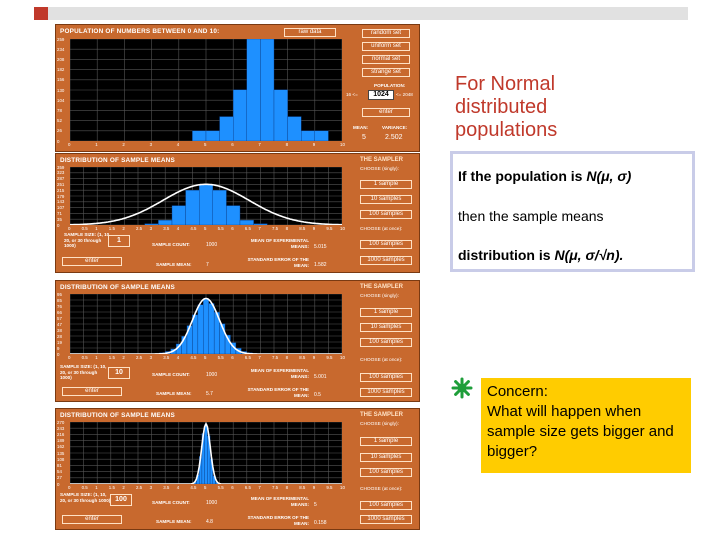  What do you see at coordinates (59, 312) in the screenshot?
I see `y-tick-label: 66` at bounding box center [59, 312].